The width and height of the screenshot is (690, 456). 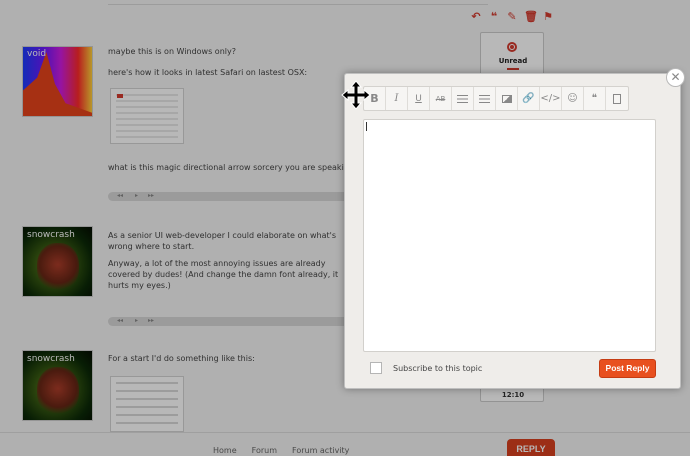 I want to click on quote-button: ❝, so click(x=595, y=98).